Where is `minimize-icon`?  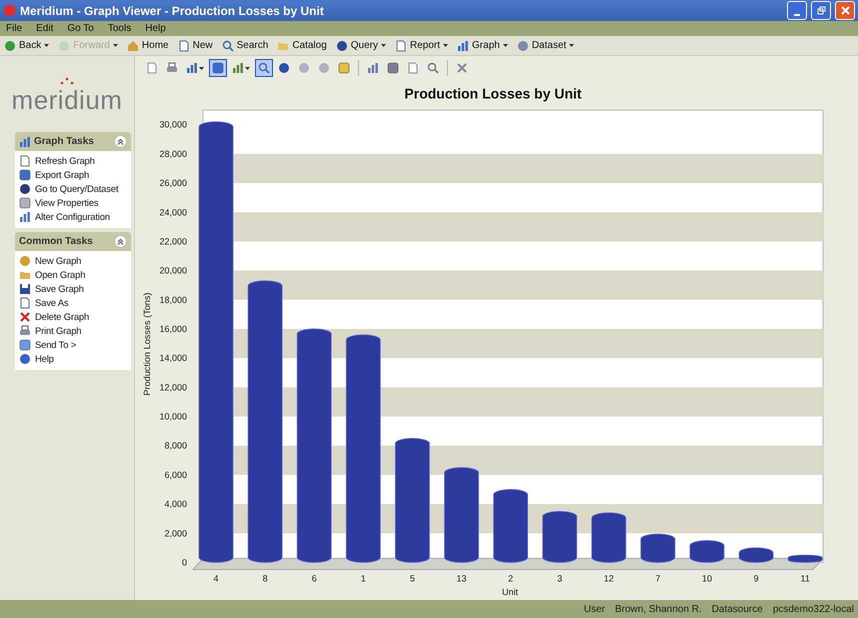 minimize-icon is located at coordinates (797, 15).